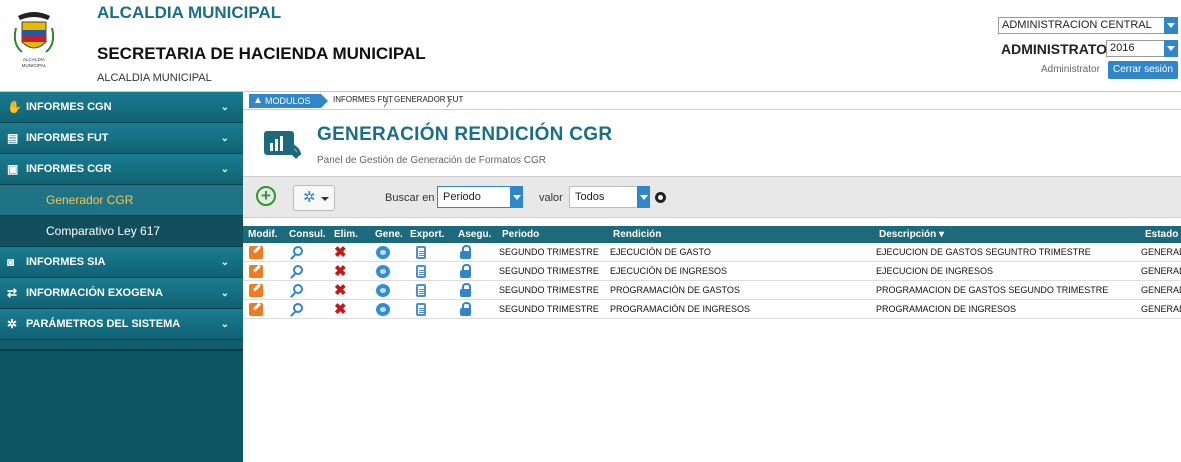  Describe the element at coordinates (94, 293) in the screenshot. I see `sidebar-item-label: INFORMACIÓN EXOGENA` at that location.